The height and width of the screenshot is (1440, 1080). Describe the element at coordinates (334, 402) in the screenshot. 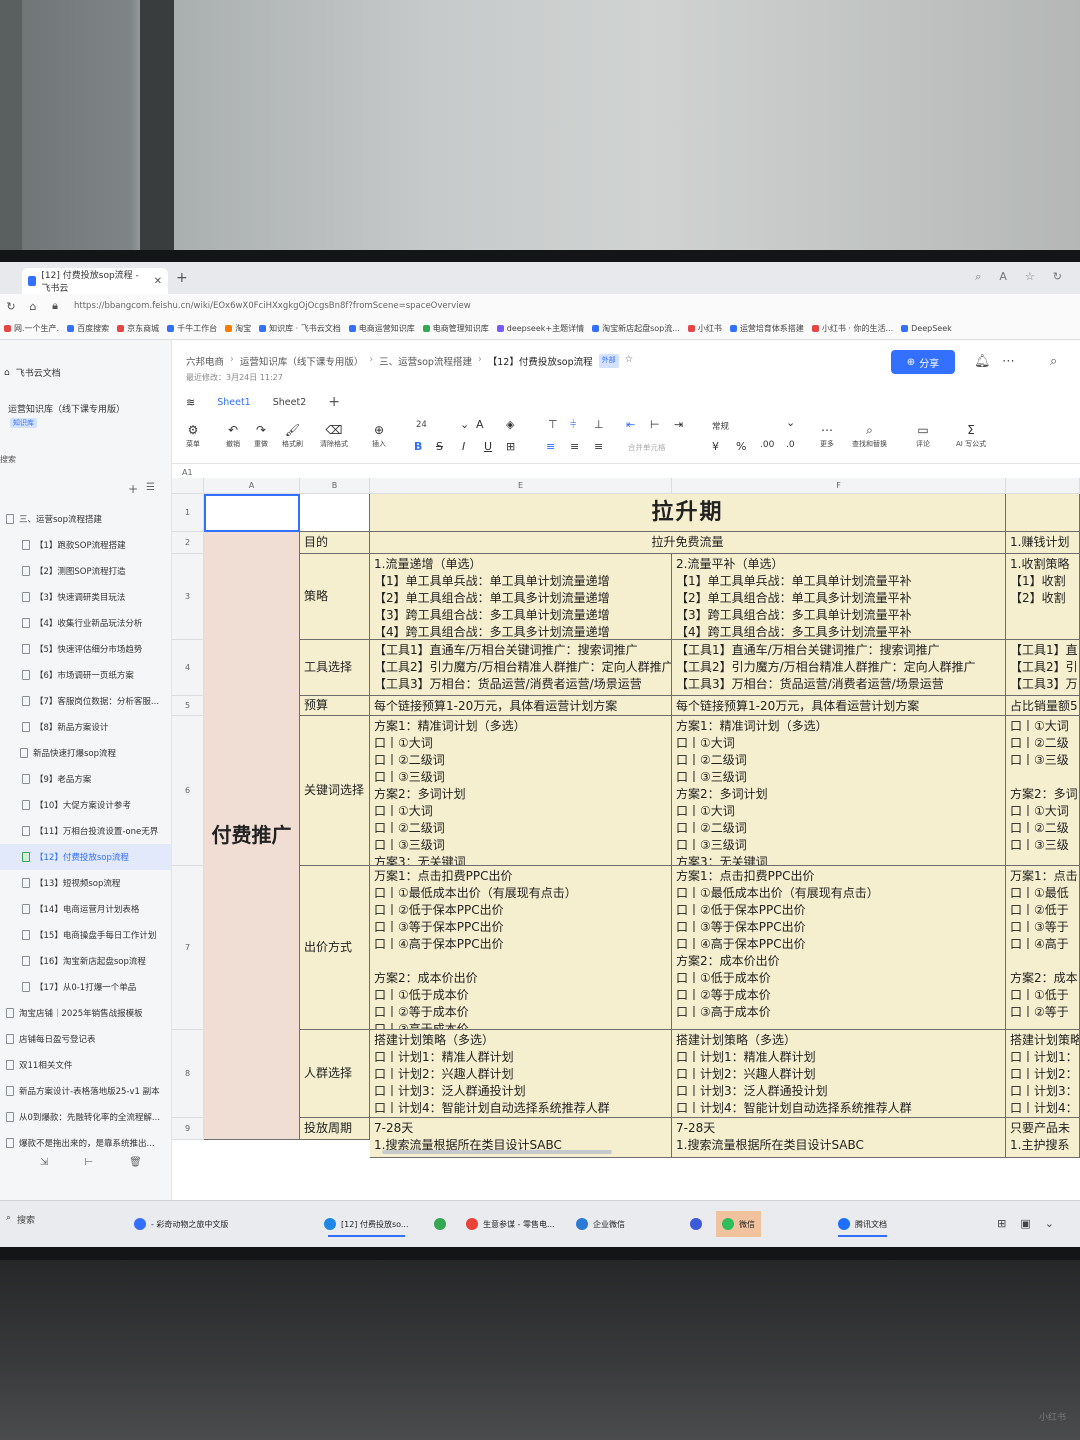

I see `add-sheet-icon: +` at that location.